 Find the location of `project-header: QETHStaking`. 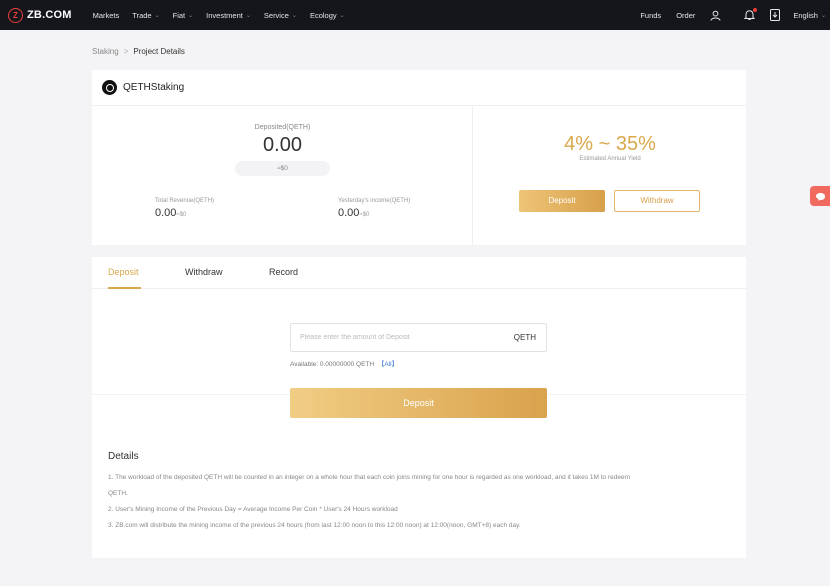

project-header: QETHStaking is located at coordinates (419, 88).